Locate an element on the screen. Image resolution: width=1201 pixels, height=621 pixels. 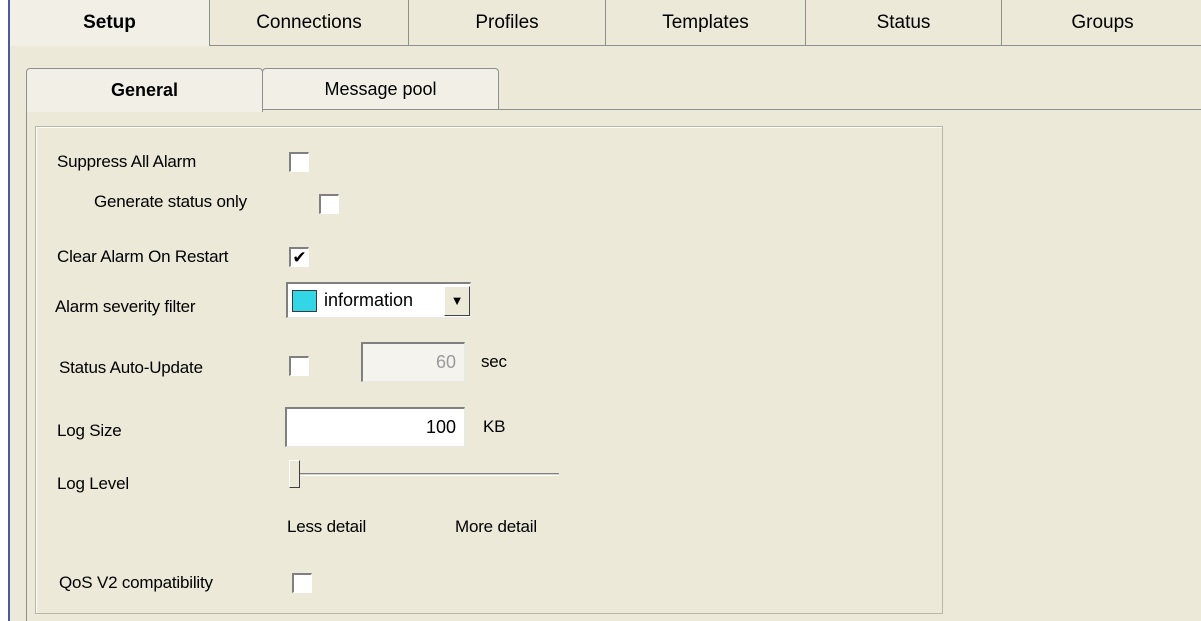
status-auto-update-interval-input: 60 is located at coordinates (413, 362).